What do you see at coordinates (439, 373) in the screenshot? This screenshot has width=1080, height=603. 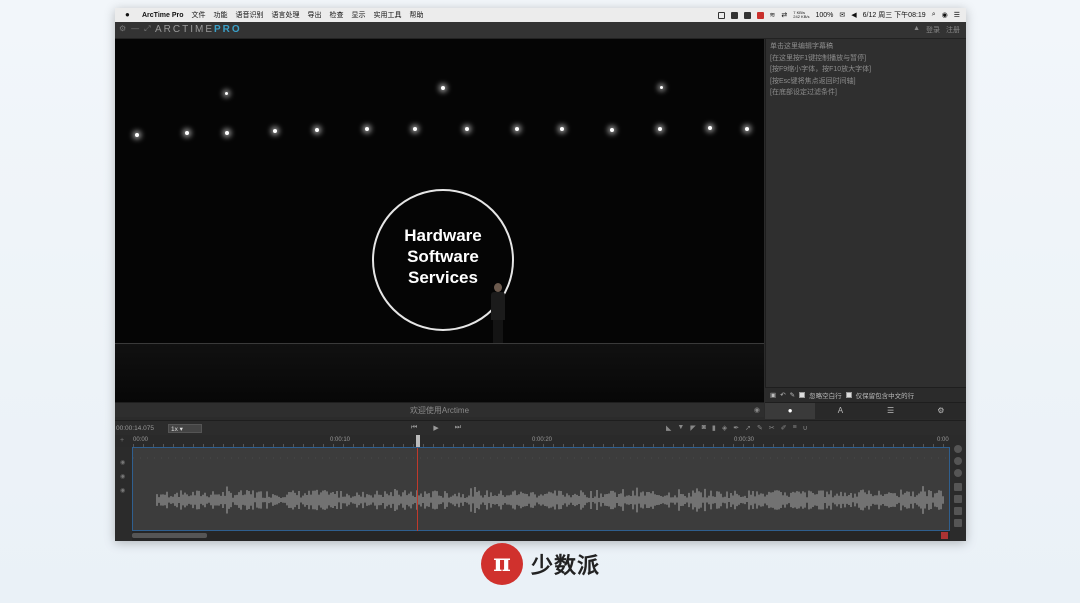 I see `stage-floor` at bounding box center [439, 373].